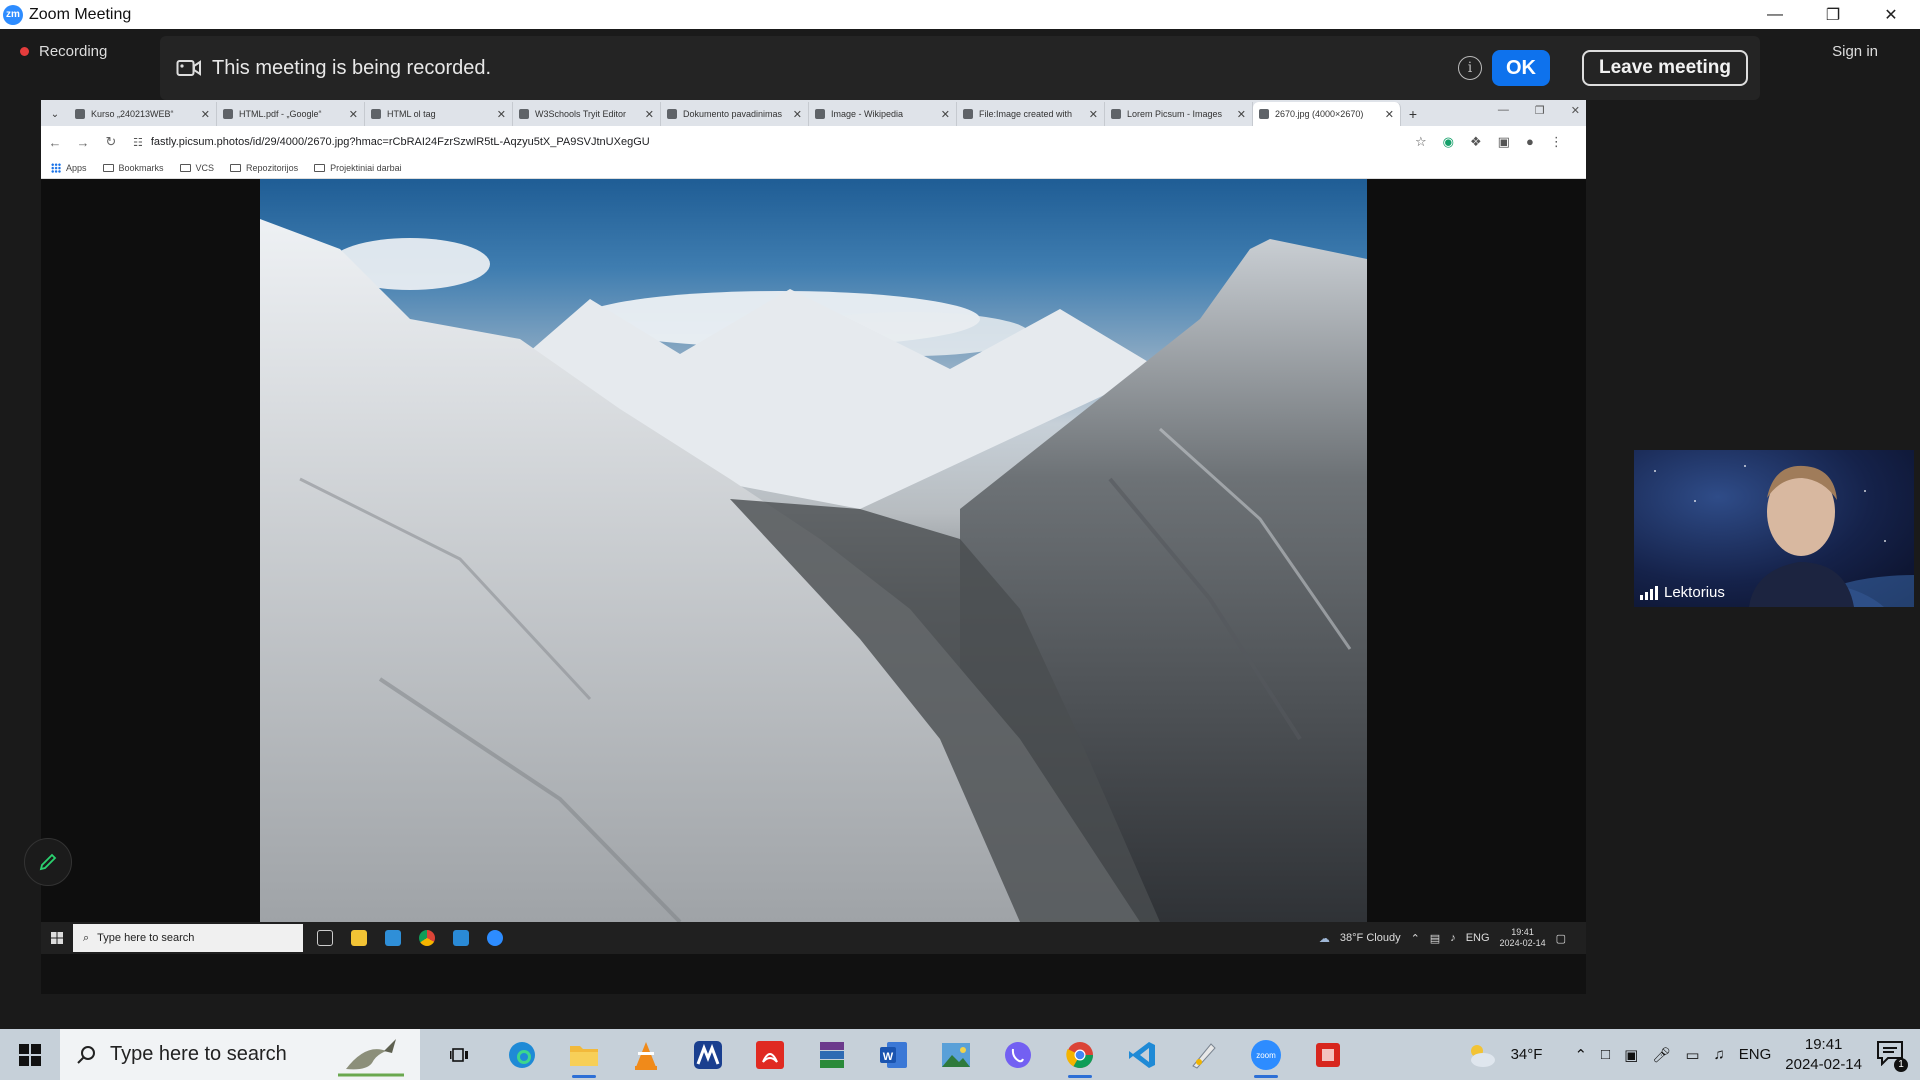  What do you see at coordinates (291, 114) in the screenshot?
I see `browser-tab: HTML.pdf - „Google“ ✕` at bounding box center [291, 114].